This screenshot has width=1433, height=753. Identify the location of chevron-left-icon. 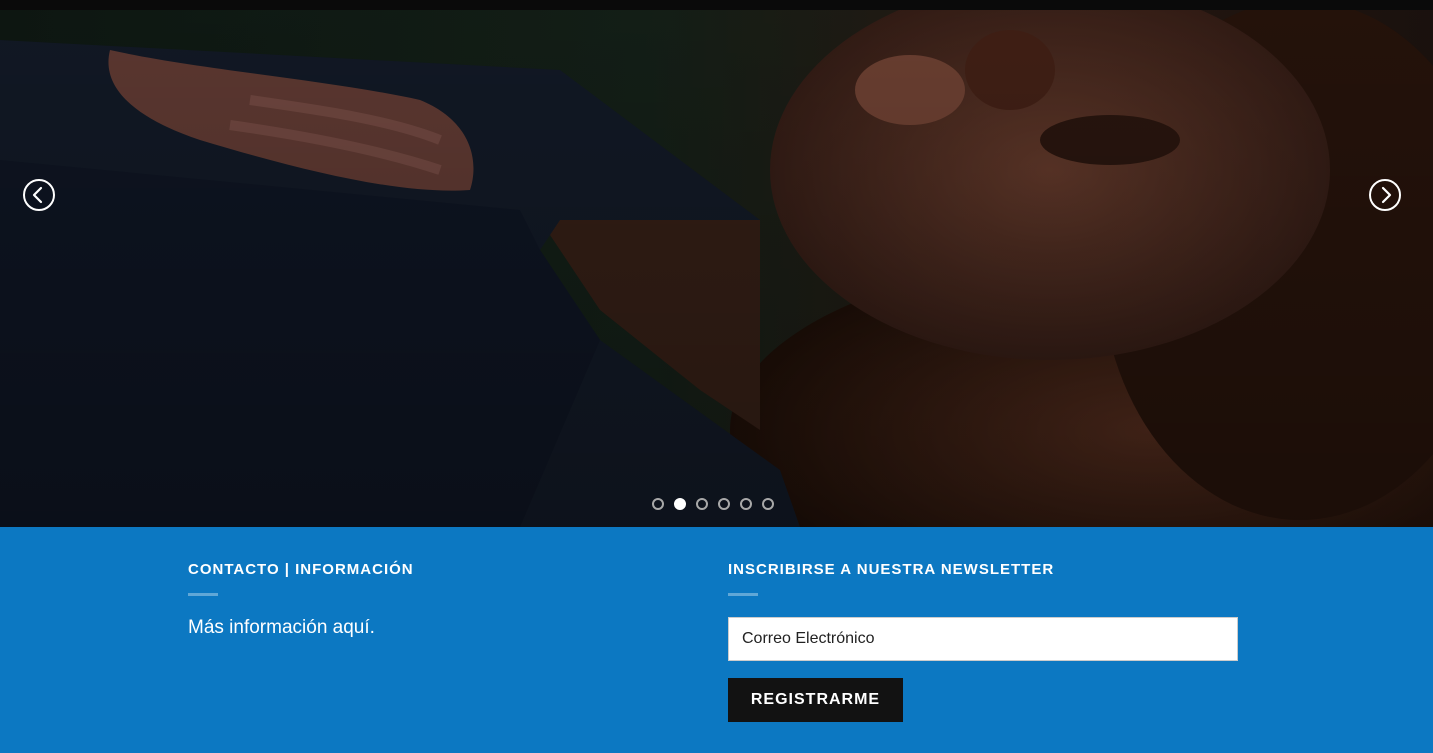
(37, 195).